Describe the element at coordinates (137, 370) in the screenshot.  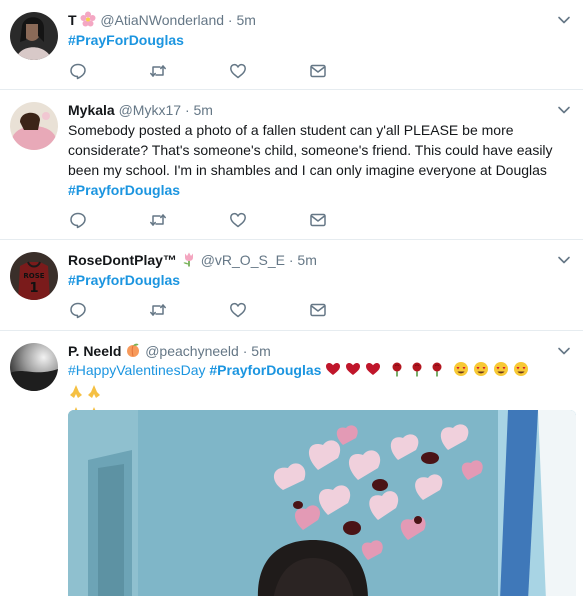
I see `hashtag-link: #HappyValentinesDay` at that location.